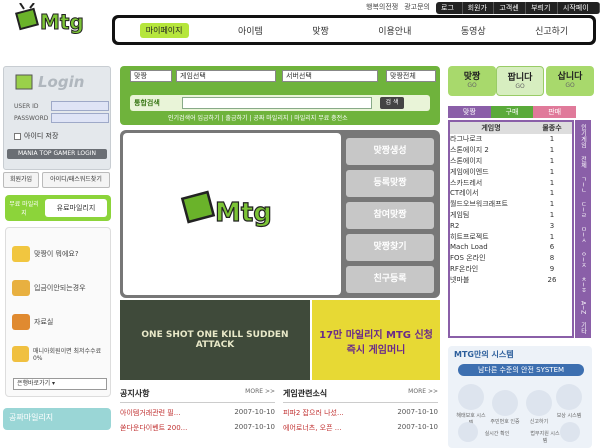 This screenshot has width=600, height=448. Describe the element at coordinates (147, 103) in the screenshot. I see `search-label: 통합검색` at that location.